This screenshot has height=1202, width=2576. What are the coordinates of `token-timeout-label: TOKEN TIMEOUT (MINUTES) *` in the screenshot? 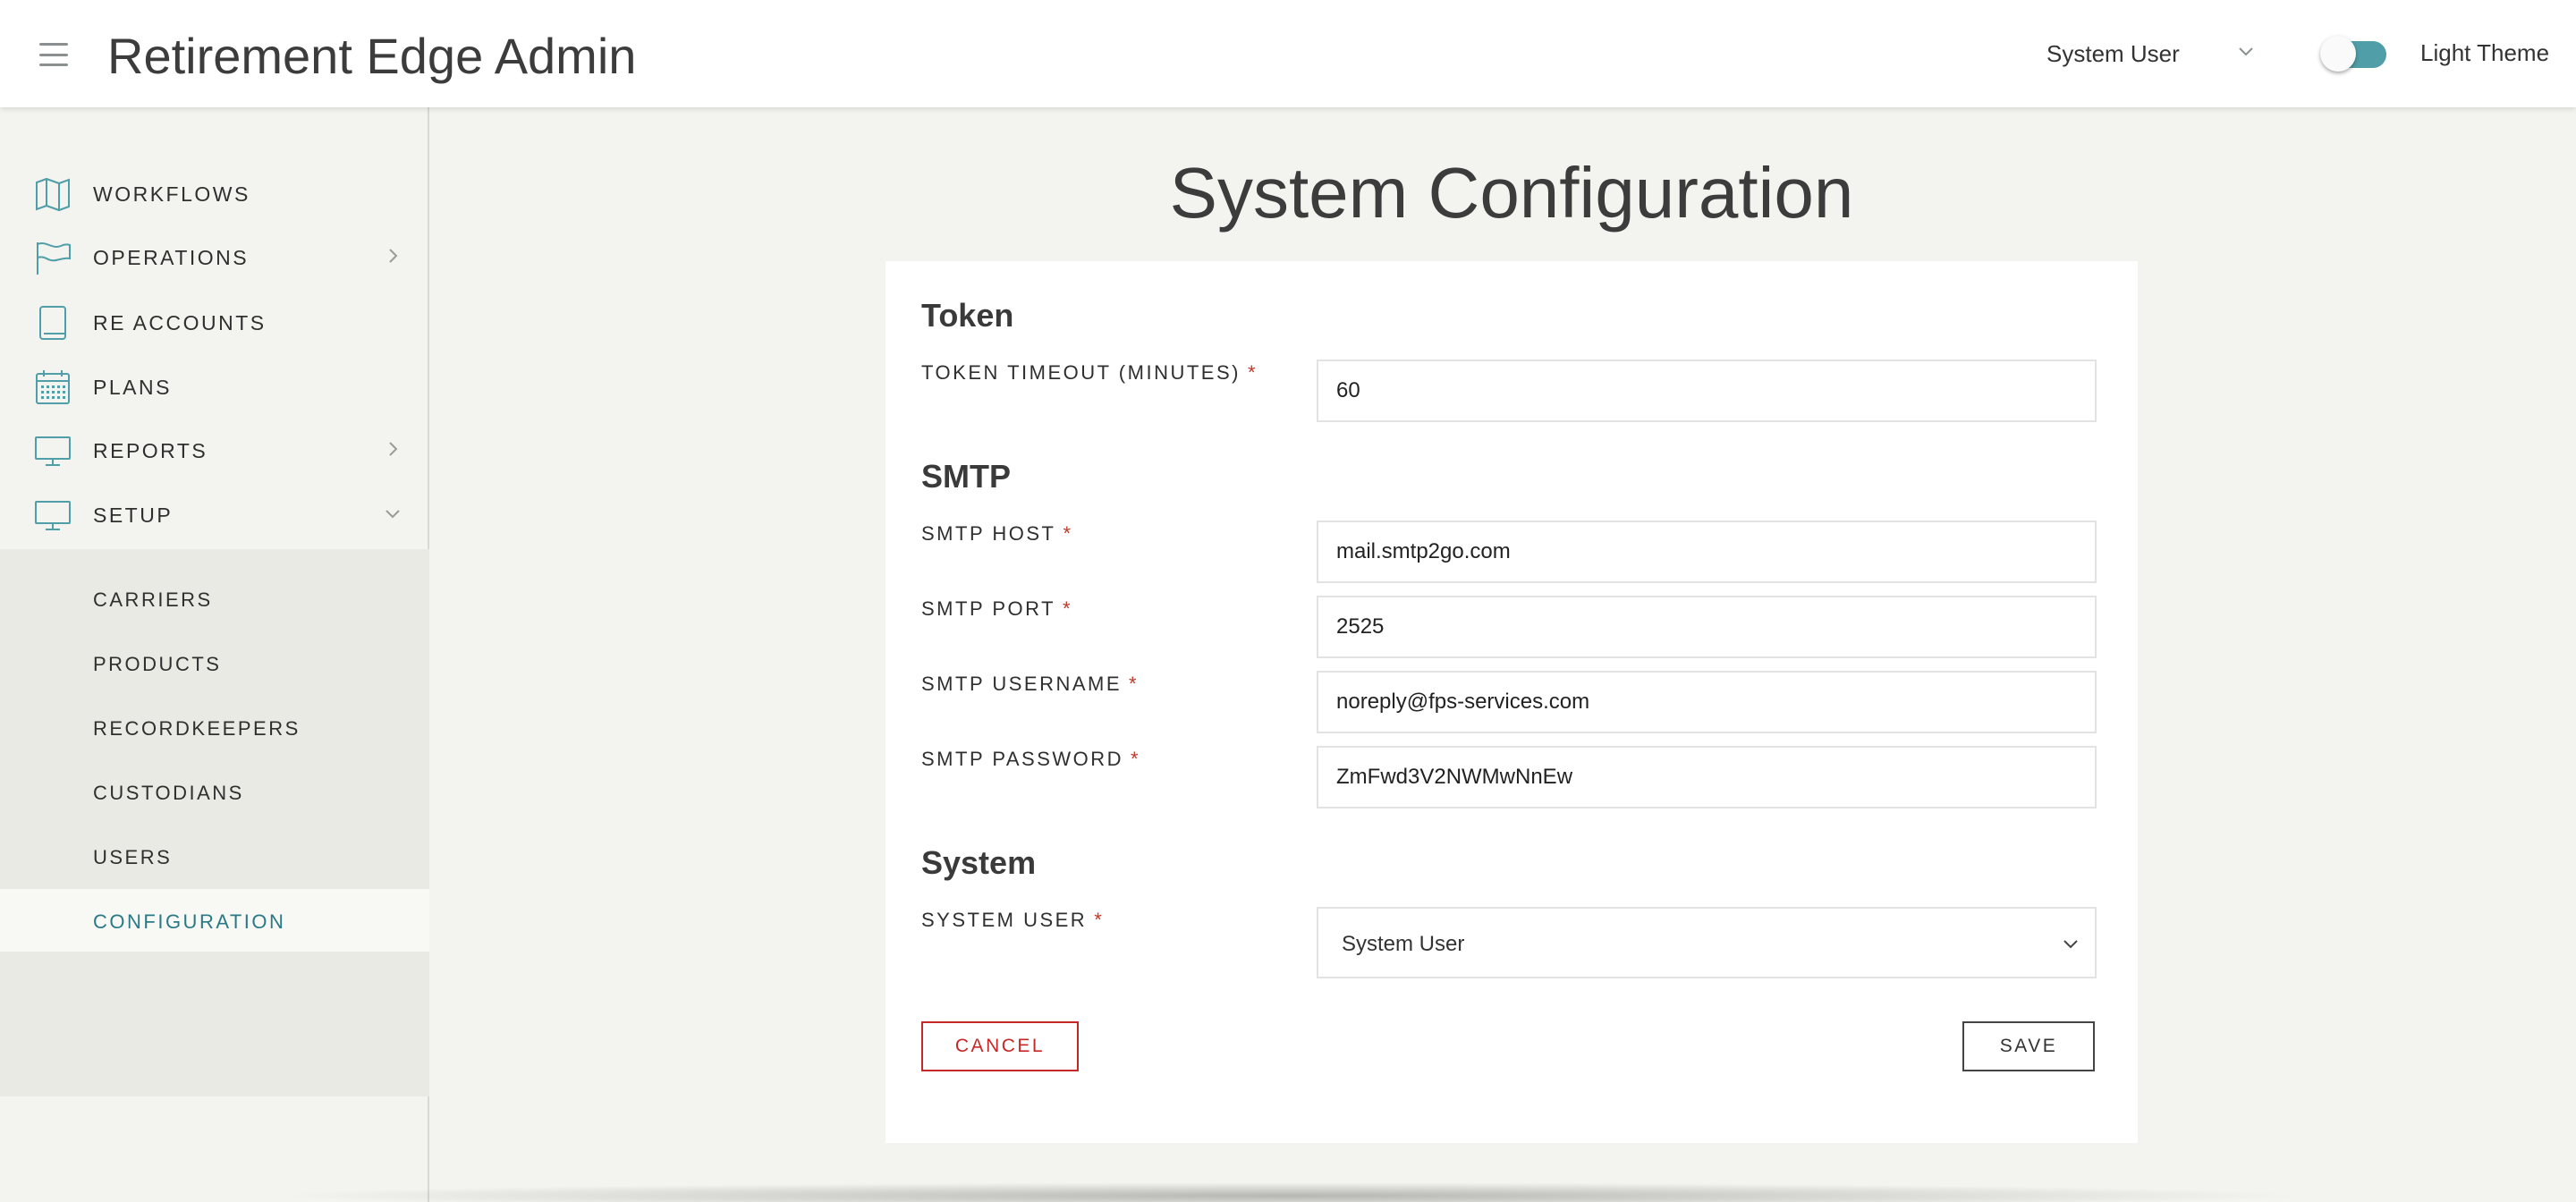 It's located at (1089, 373).